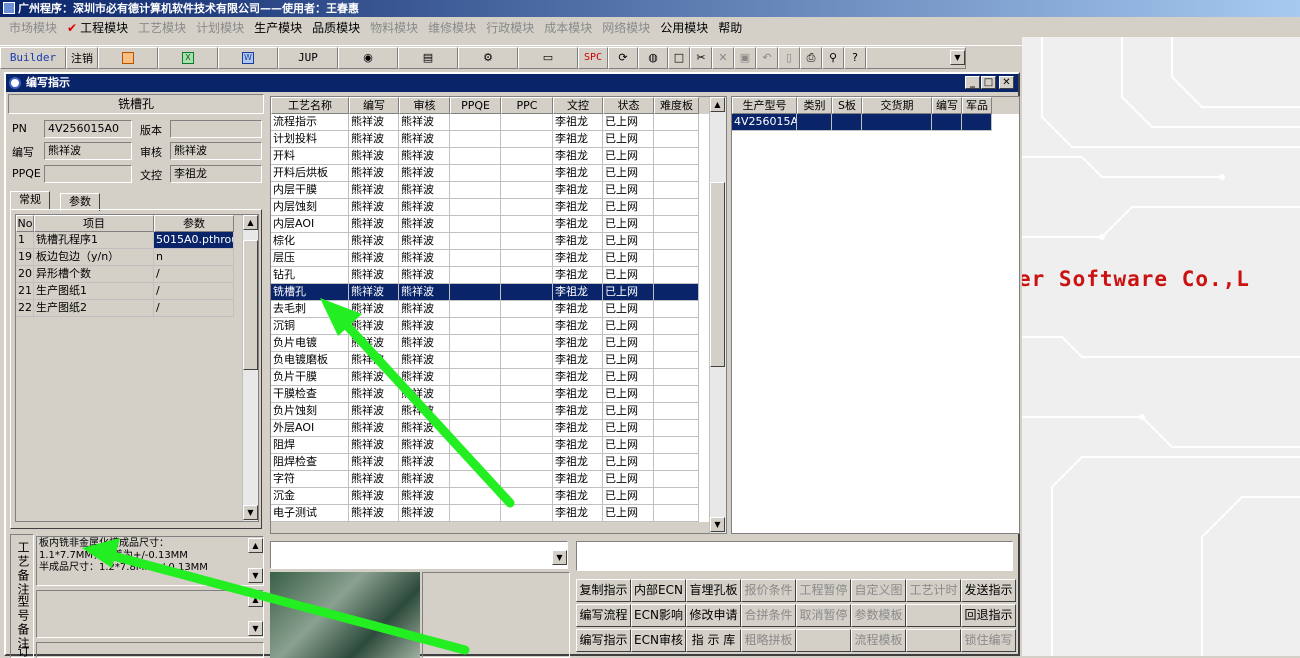 This screenshot has height=658, width=1300. What do you see at coordinates (310, 105) in the screenshot?
I see `process-col-header: 工艺名称` at bounding box center [310, 105].